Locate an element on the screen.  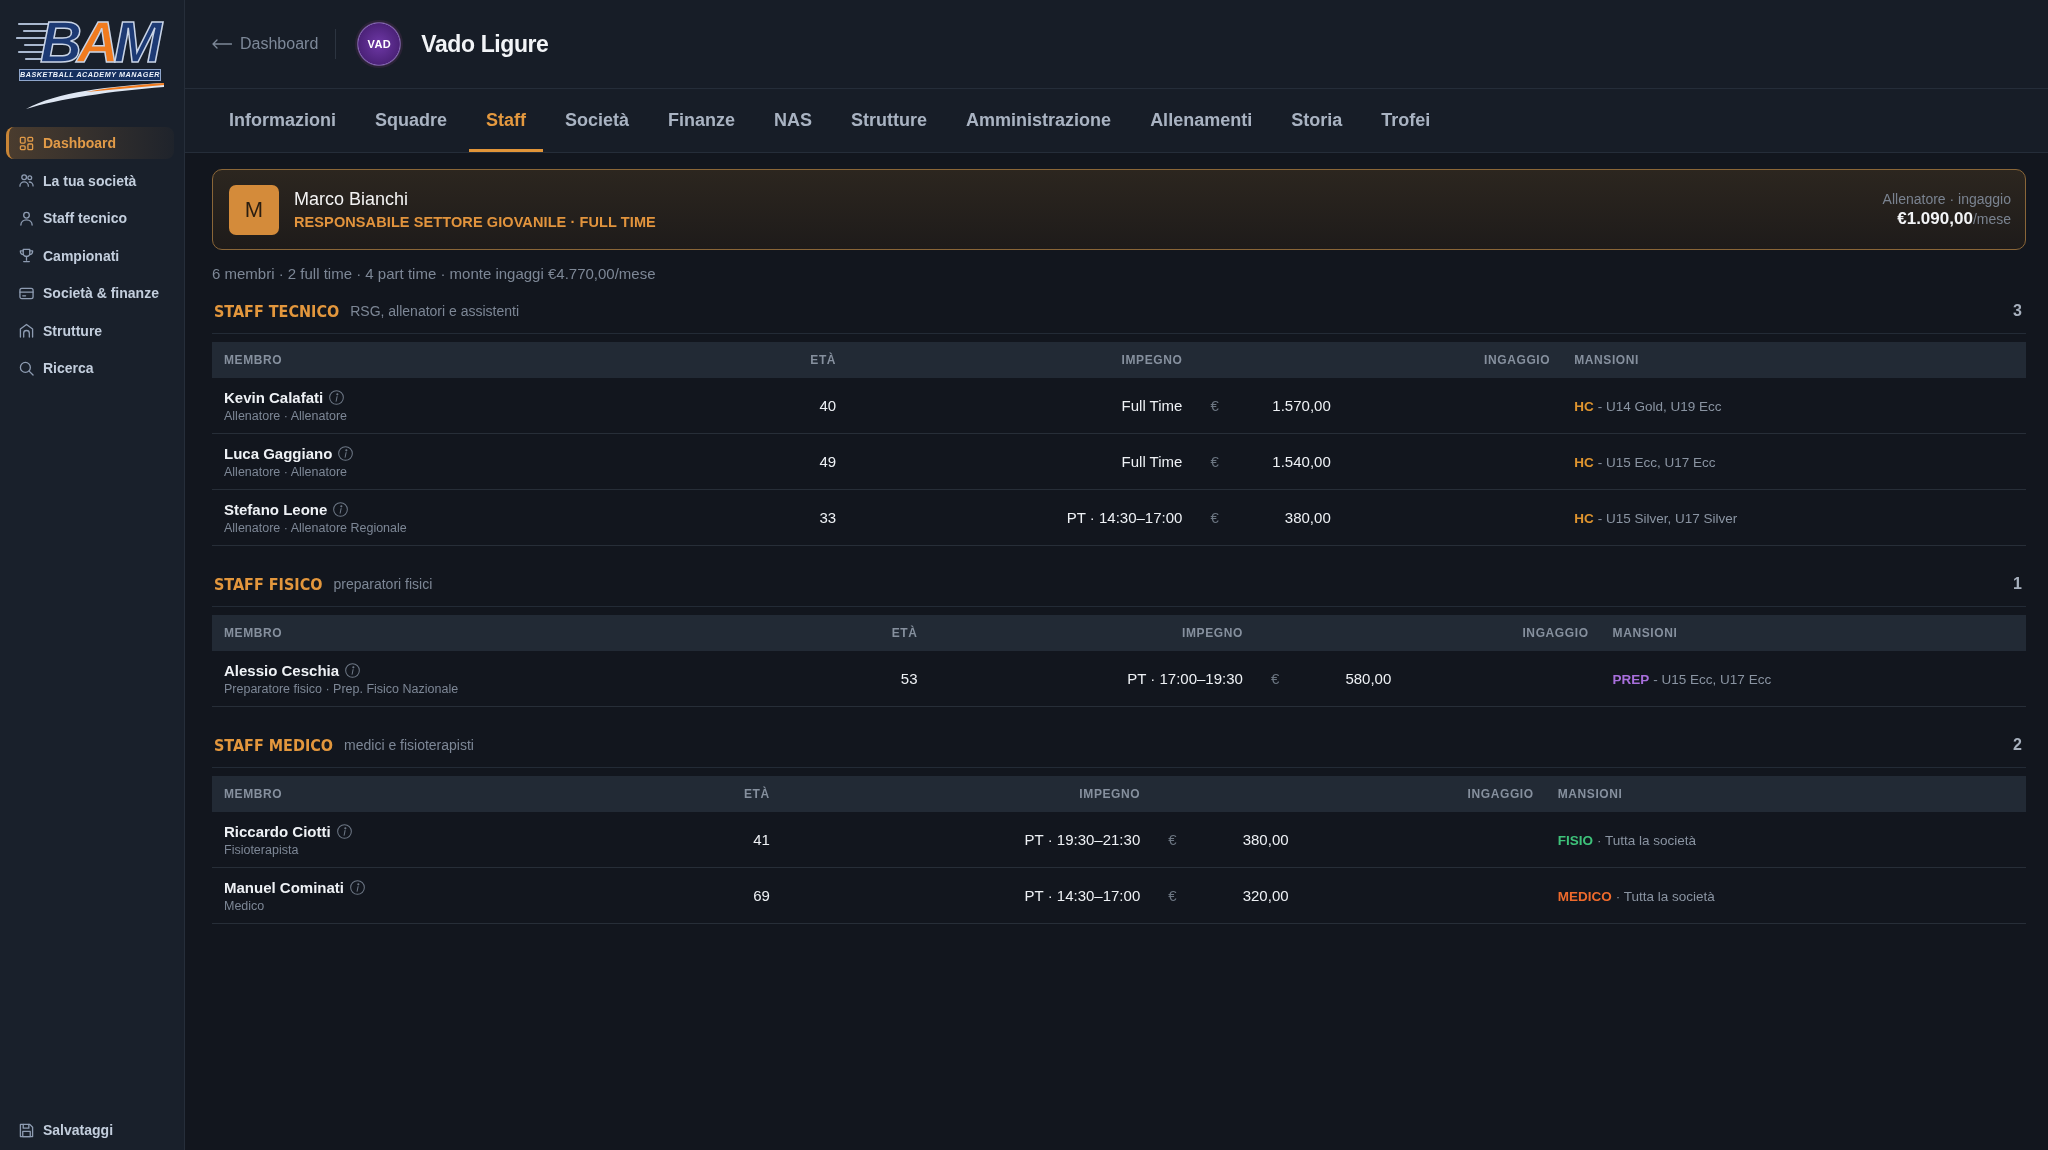
member-role: Allenatore · Allenatore Regionale is located at coordinates (316, 527).